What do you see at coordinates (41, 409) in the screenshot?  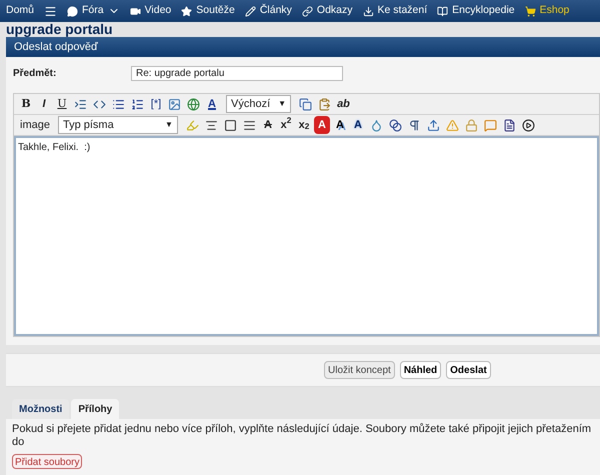 I see `tab: Možnosti` at bounding box center [41, 409].